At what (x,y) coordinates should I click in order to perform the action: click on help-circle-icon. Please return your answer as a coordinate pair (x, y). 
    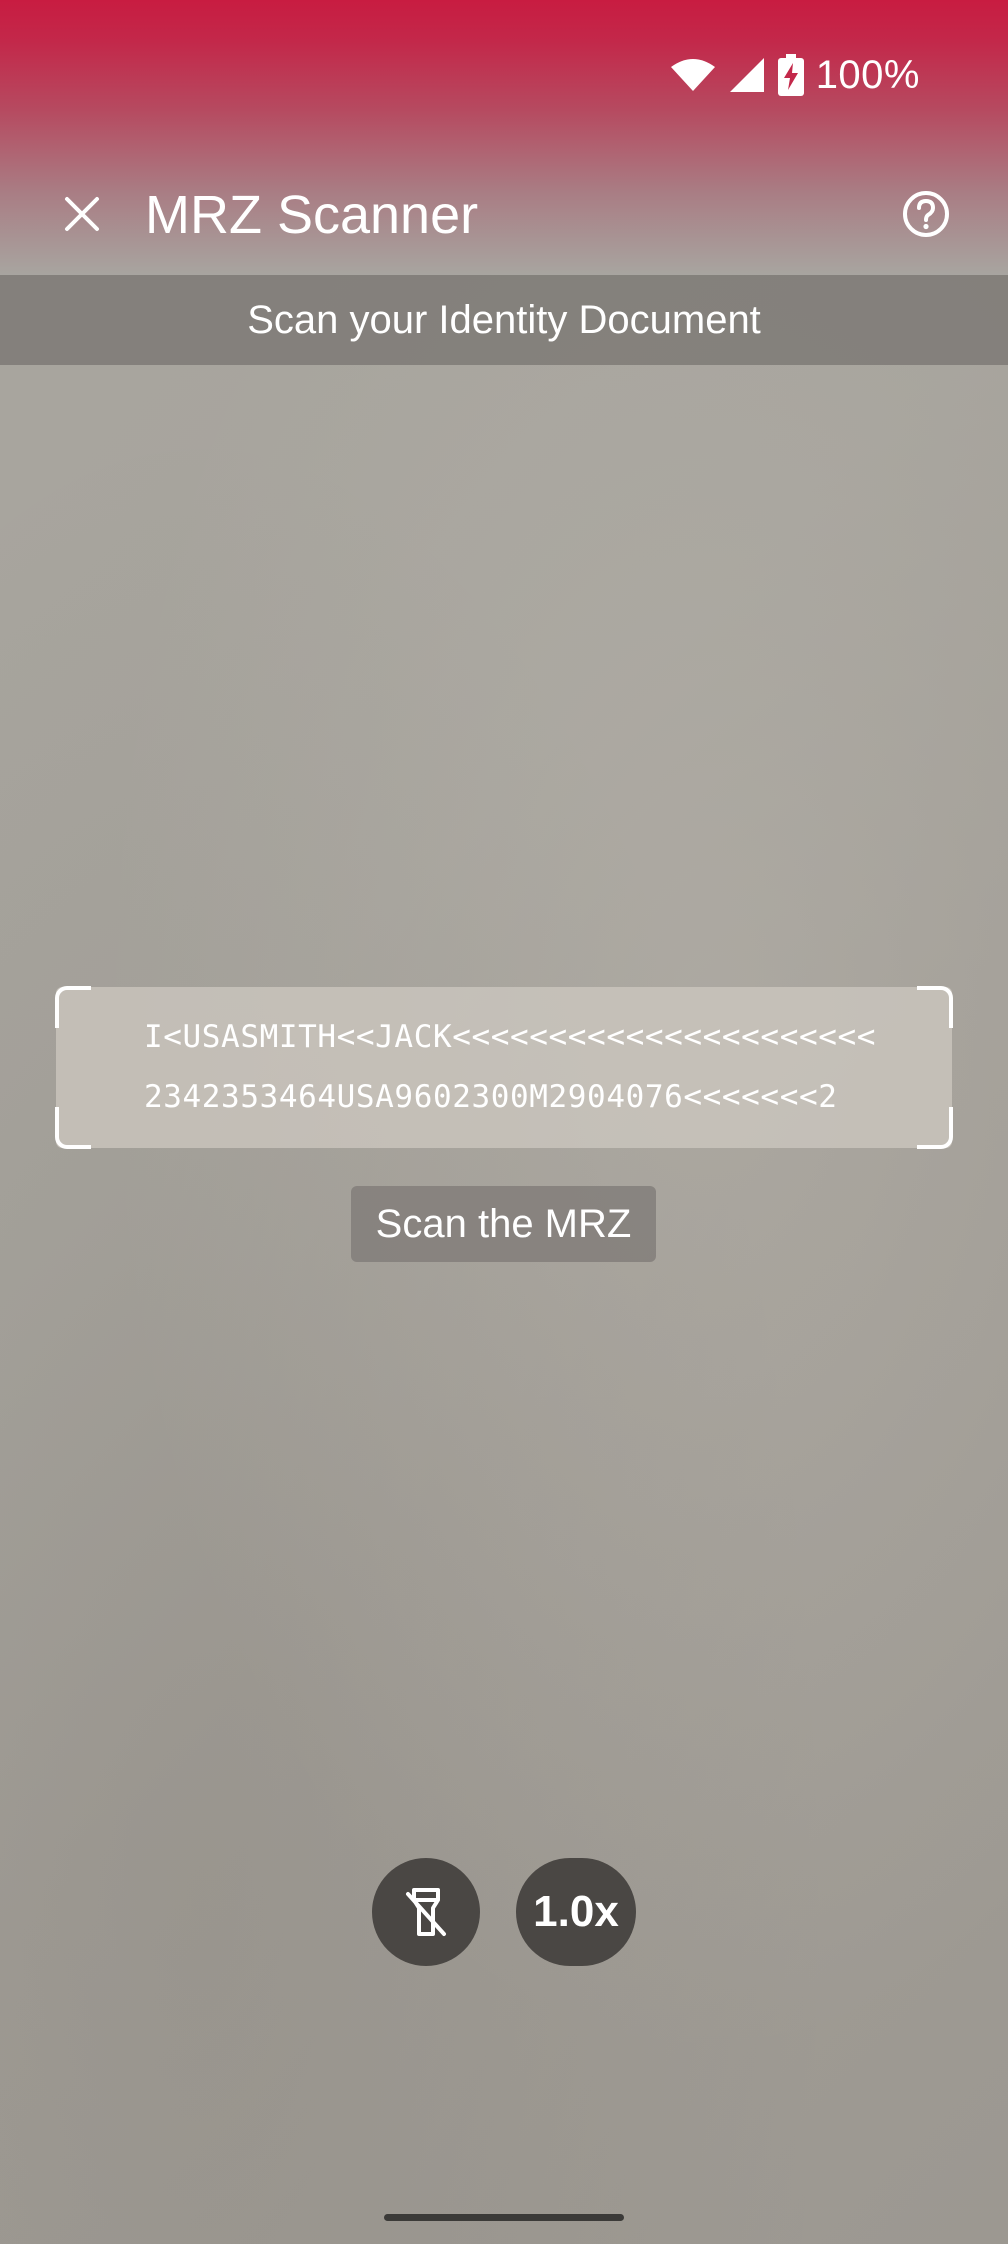
    Looking at the image, I should click on (926, 214).